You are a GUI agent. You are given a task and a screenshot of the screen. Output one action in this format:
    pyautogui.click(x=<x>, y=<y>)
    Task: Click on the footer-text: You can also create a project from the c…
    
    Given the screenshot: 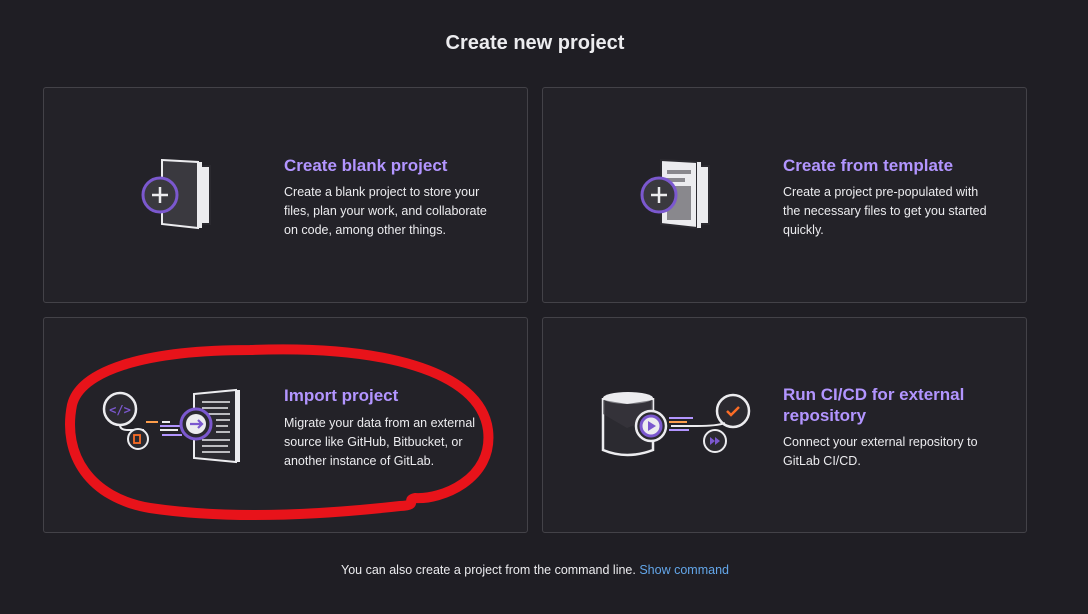 What is the action you would take?
    pyautogui.click(x=488, y=570)
    